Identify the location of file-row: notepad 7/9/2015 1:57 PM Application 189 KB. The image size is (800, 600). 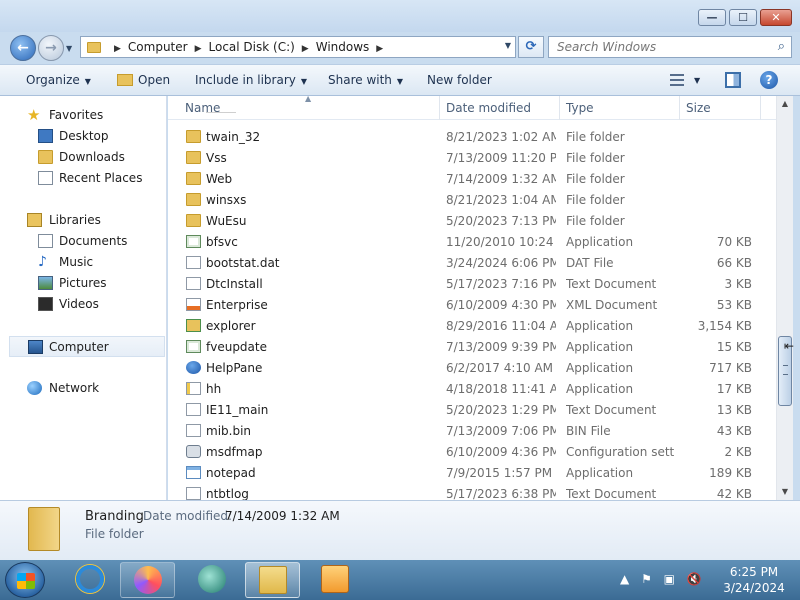
(472, 472).